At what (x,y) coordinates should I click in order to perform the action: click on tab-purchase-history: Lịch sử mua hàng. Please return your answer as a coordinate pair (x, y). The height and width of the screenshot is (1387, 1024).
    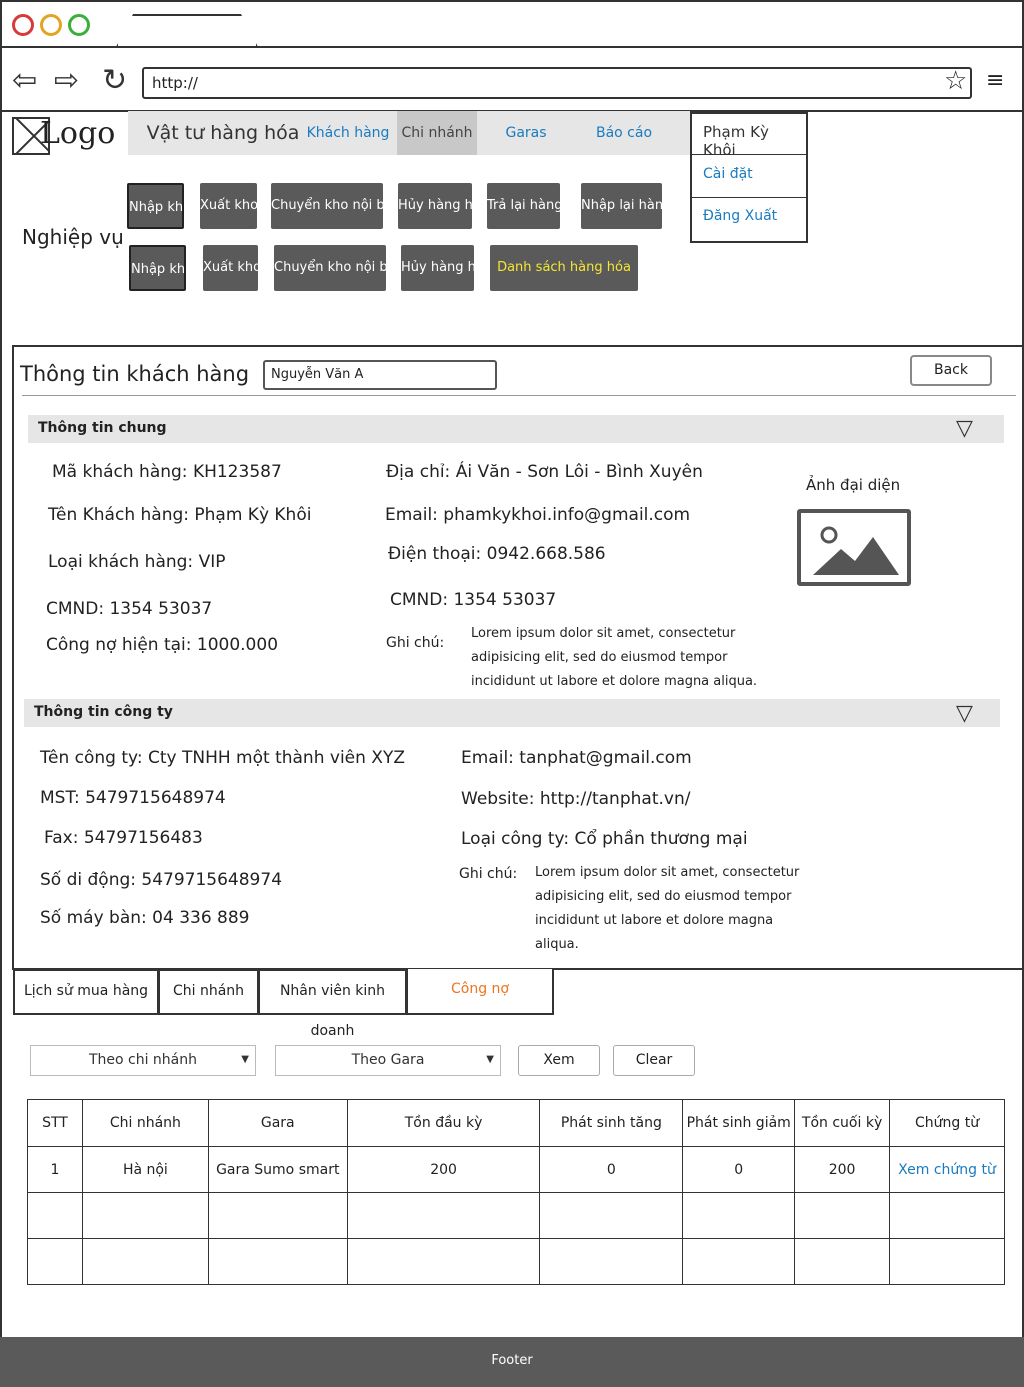
    Looking at the image, I should click on (86, 992).